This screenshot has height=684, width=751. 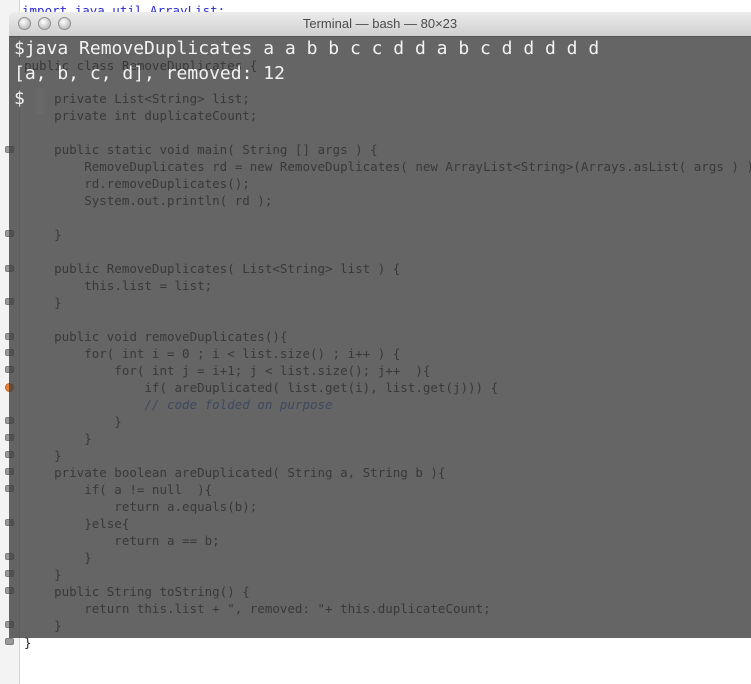 I want to click on terminal-title: Terminal — bash — 80×23, so click(x=380, y=23).